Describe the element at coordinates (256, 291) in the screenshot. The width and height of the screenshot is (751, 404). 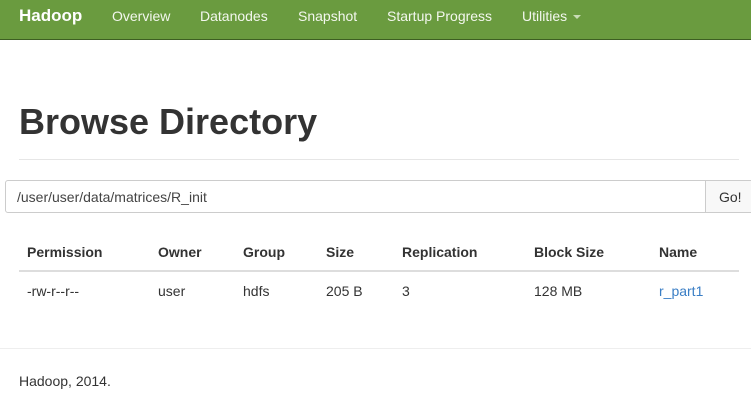
I see `cell-group: hdfs` at that location.